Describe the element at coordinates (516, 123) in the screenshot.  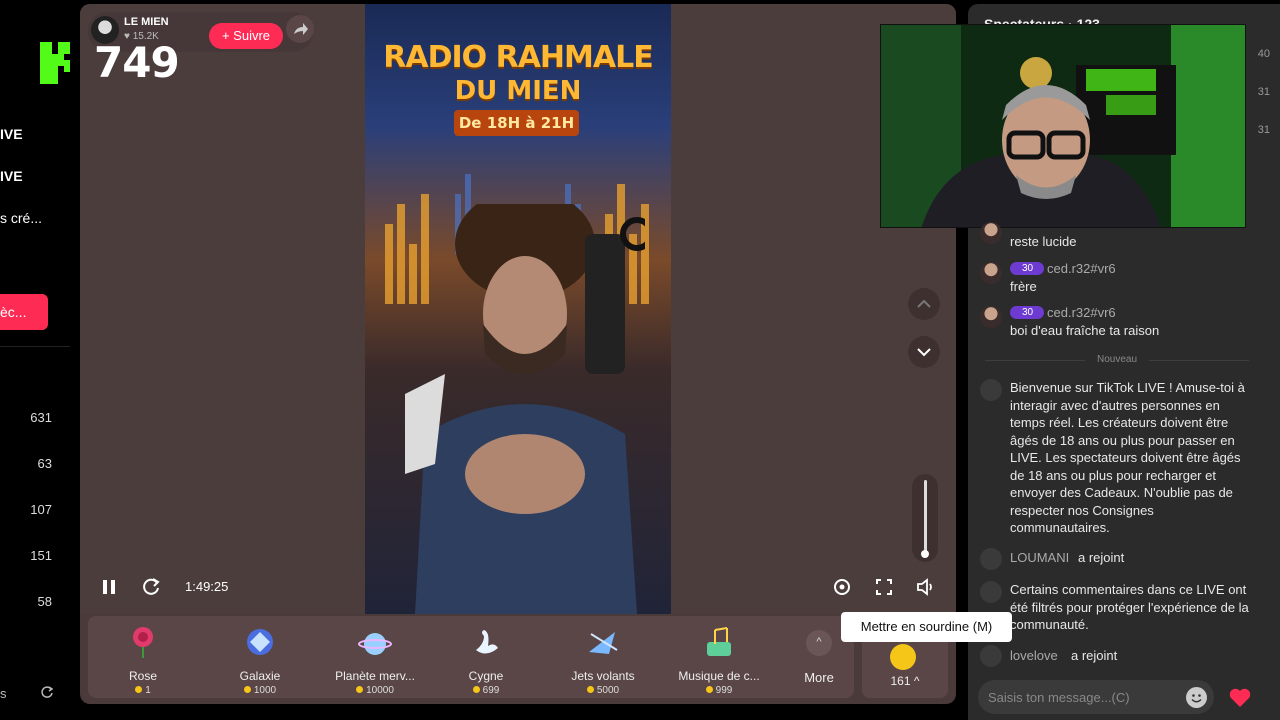
I see `video-schedule: De 18H à 21H` at that location.